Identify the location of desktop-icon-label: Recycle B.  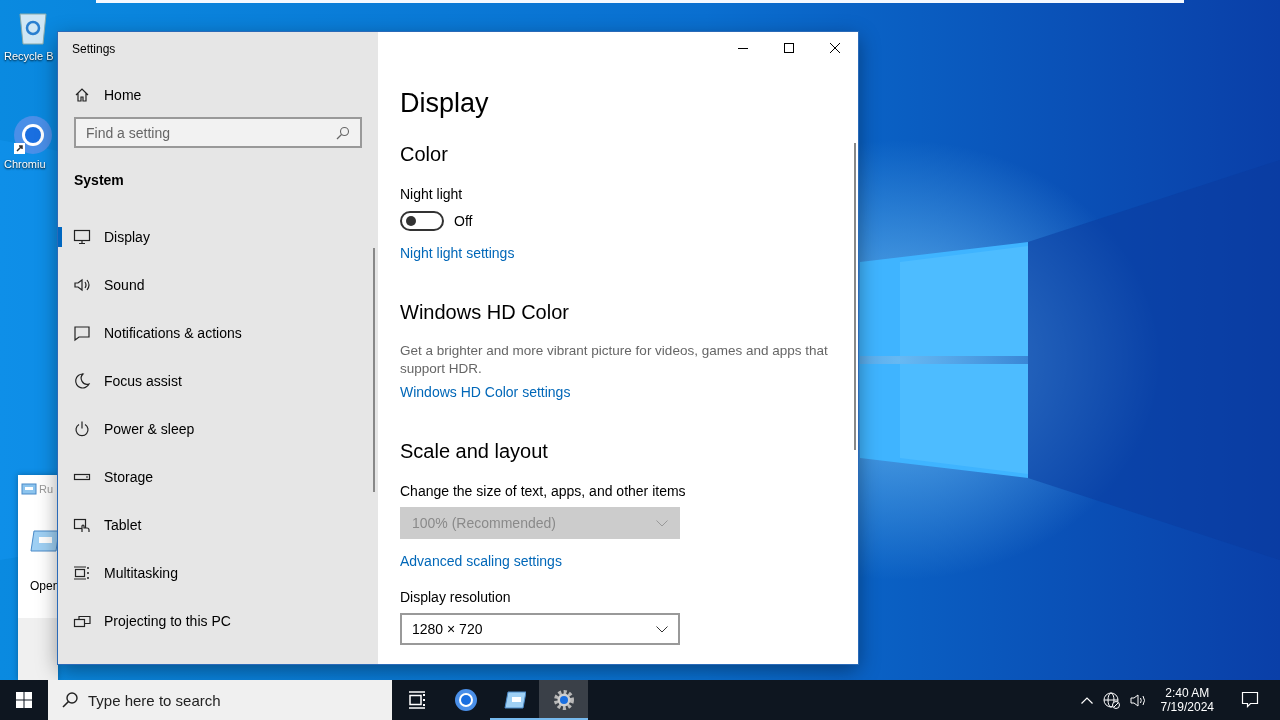
(28, 56).